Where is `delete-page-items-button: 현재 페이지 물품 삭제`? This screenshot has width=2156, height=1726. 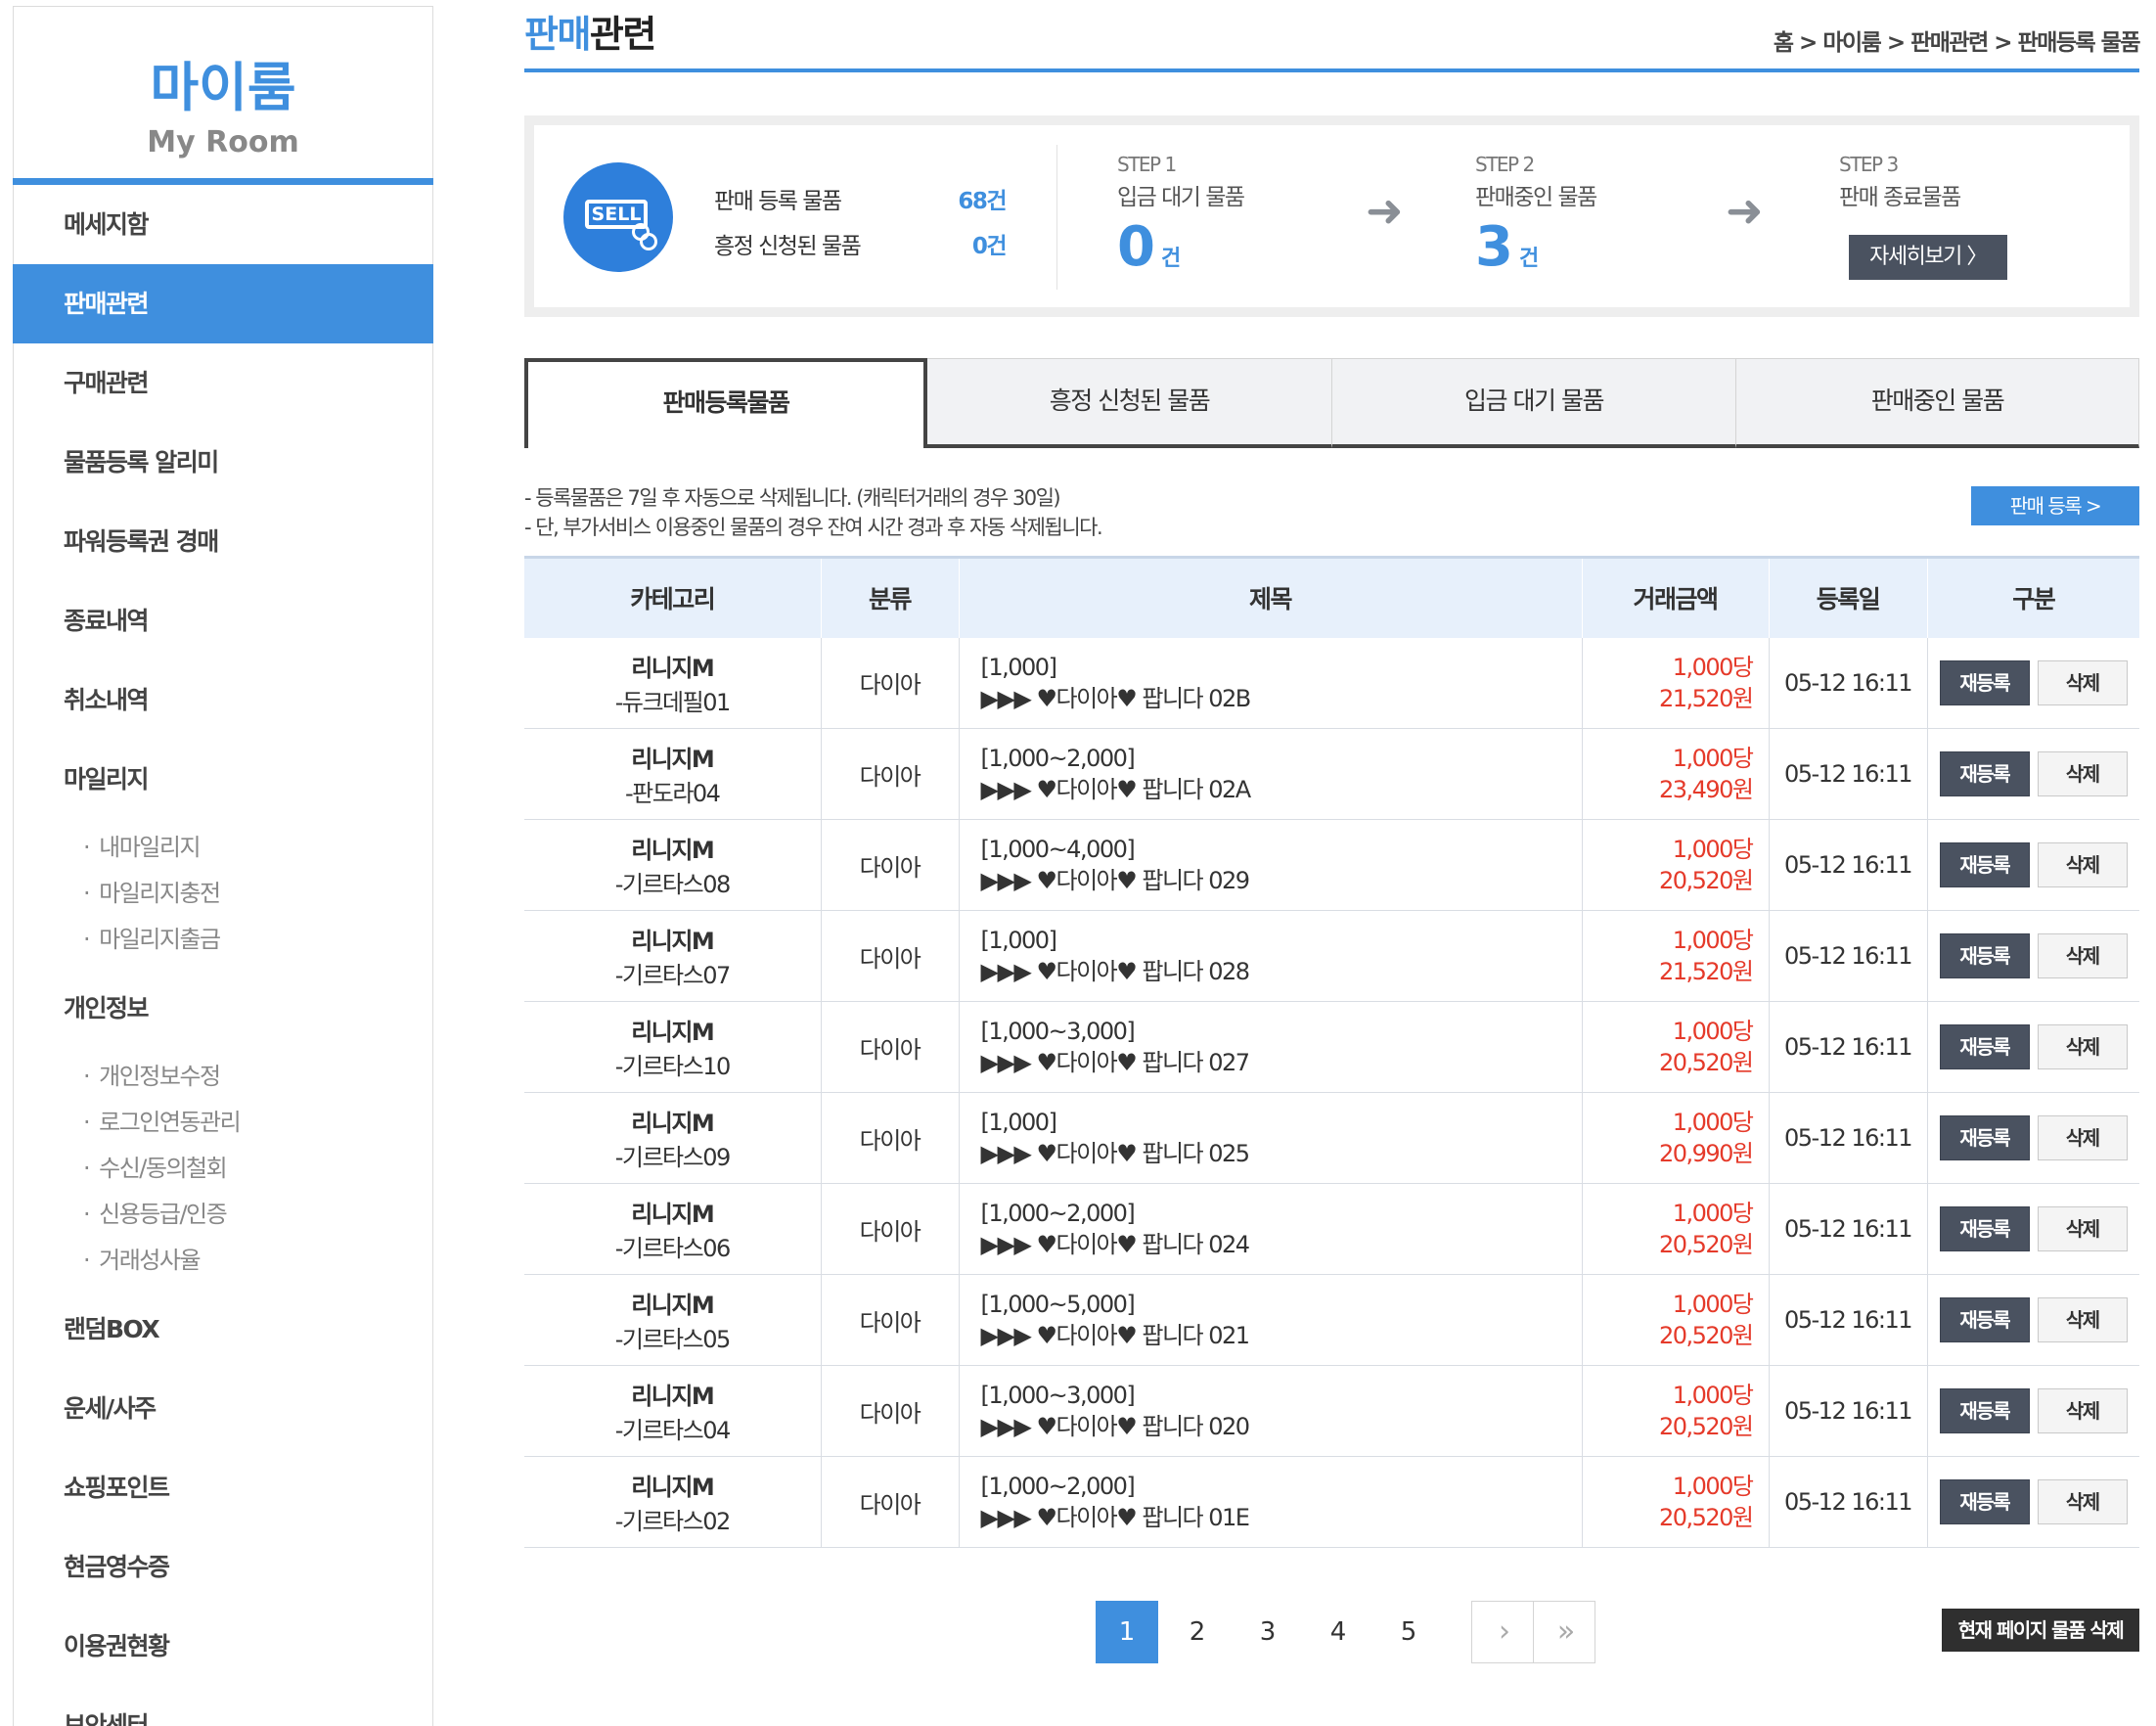
delete-page-items-button: 현재 페이지 물품 삭제 is located at coordinates (2040, 1630).